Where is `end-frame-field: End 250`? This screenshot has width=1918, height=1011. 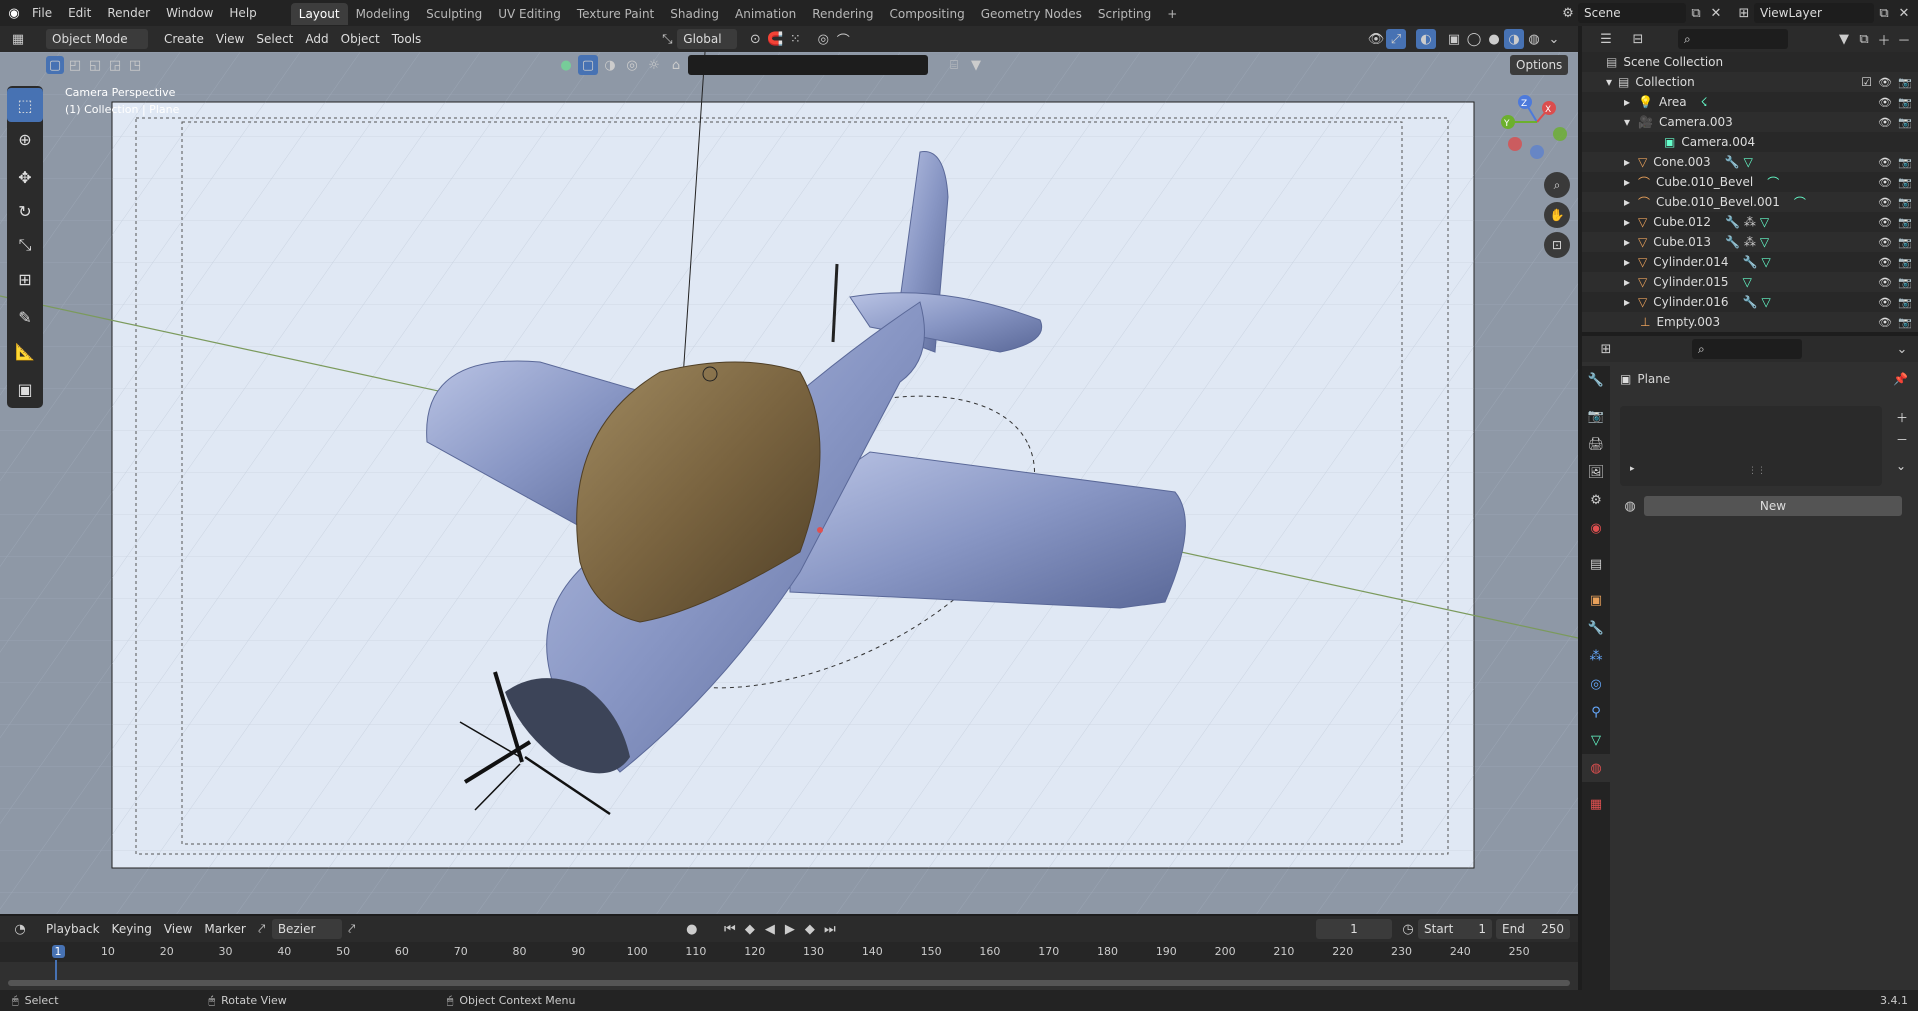 end-frame-field: End 250 is located at coordinates (1533, 929).